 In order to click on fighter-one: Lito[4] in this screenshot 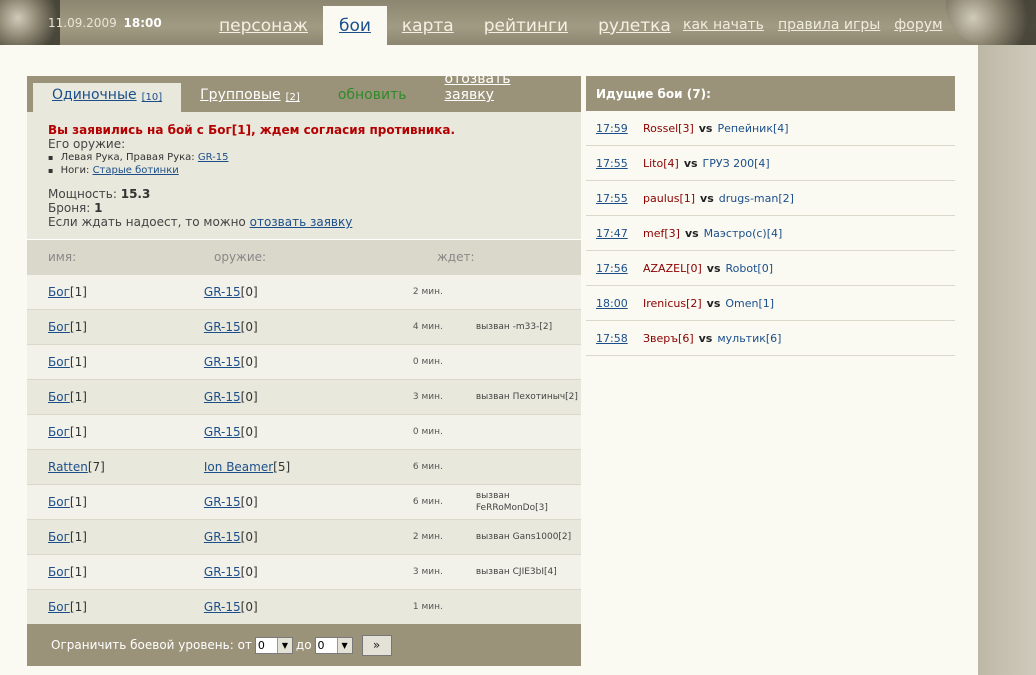, I will do `click(661, 163)`.